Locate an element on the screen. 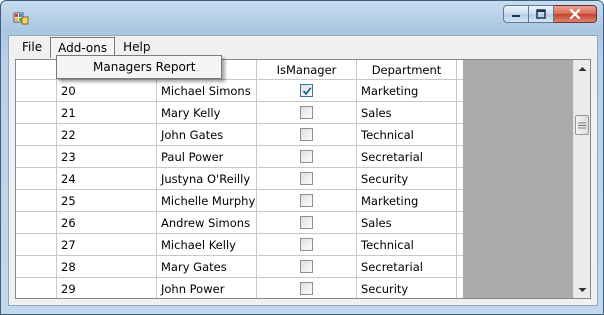 Image resolution: width=604 pixels, height=315 pixels. caption-buttons is located at coordinates (550, 14).